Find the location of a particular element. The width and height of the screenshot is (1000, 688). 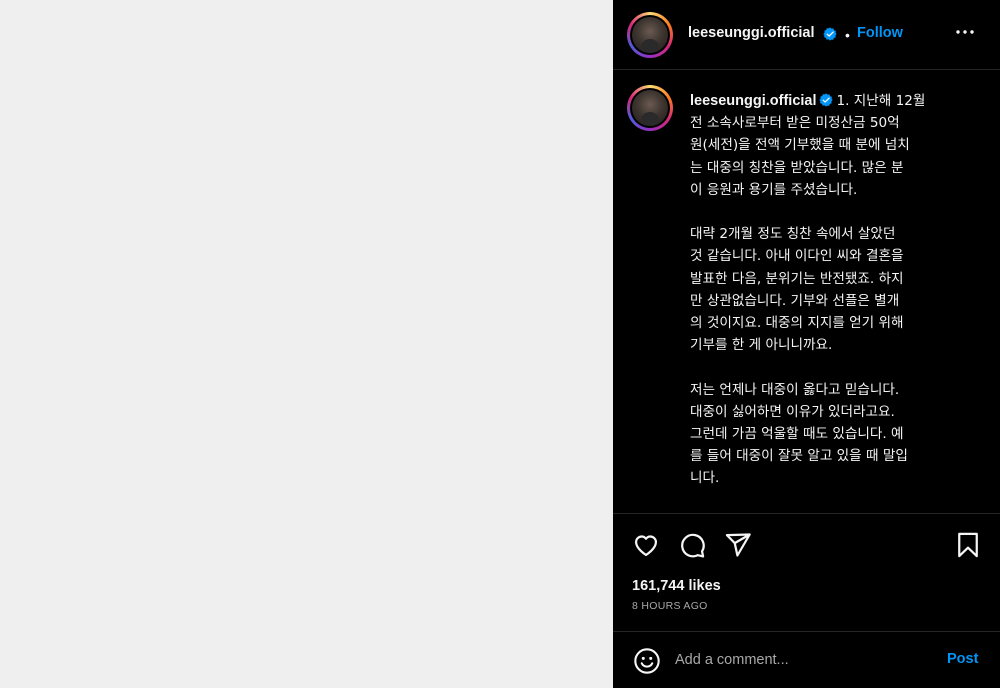

avatar is located at coordinates (650, 35).